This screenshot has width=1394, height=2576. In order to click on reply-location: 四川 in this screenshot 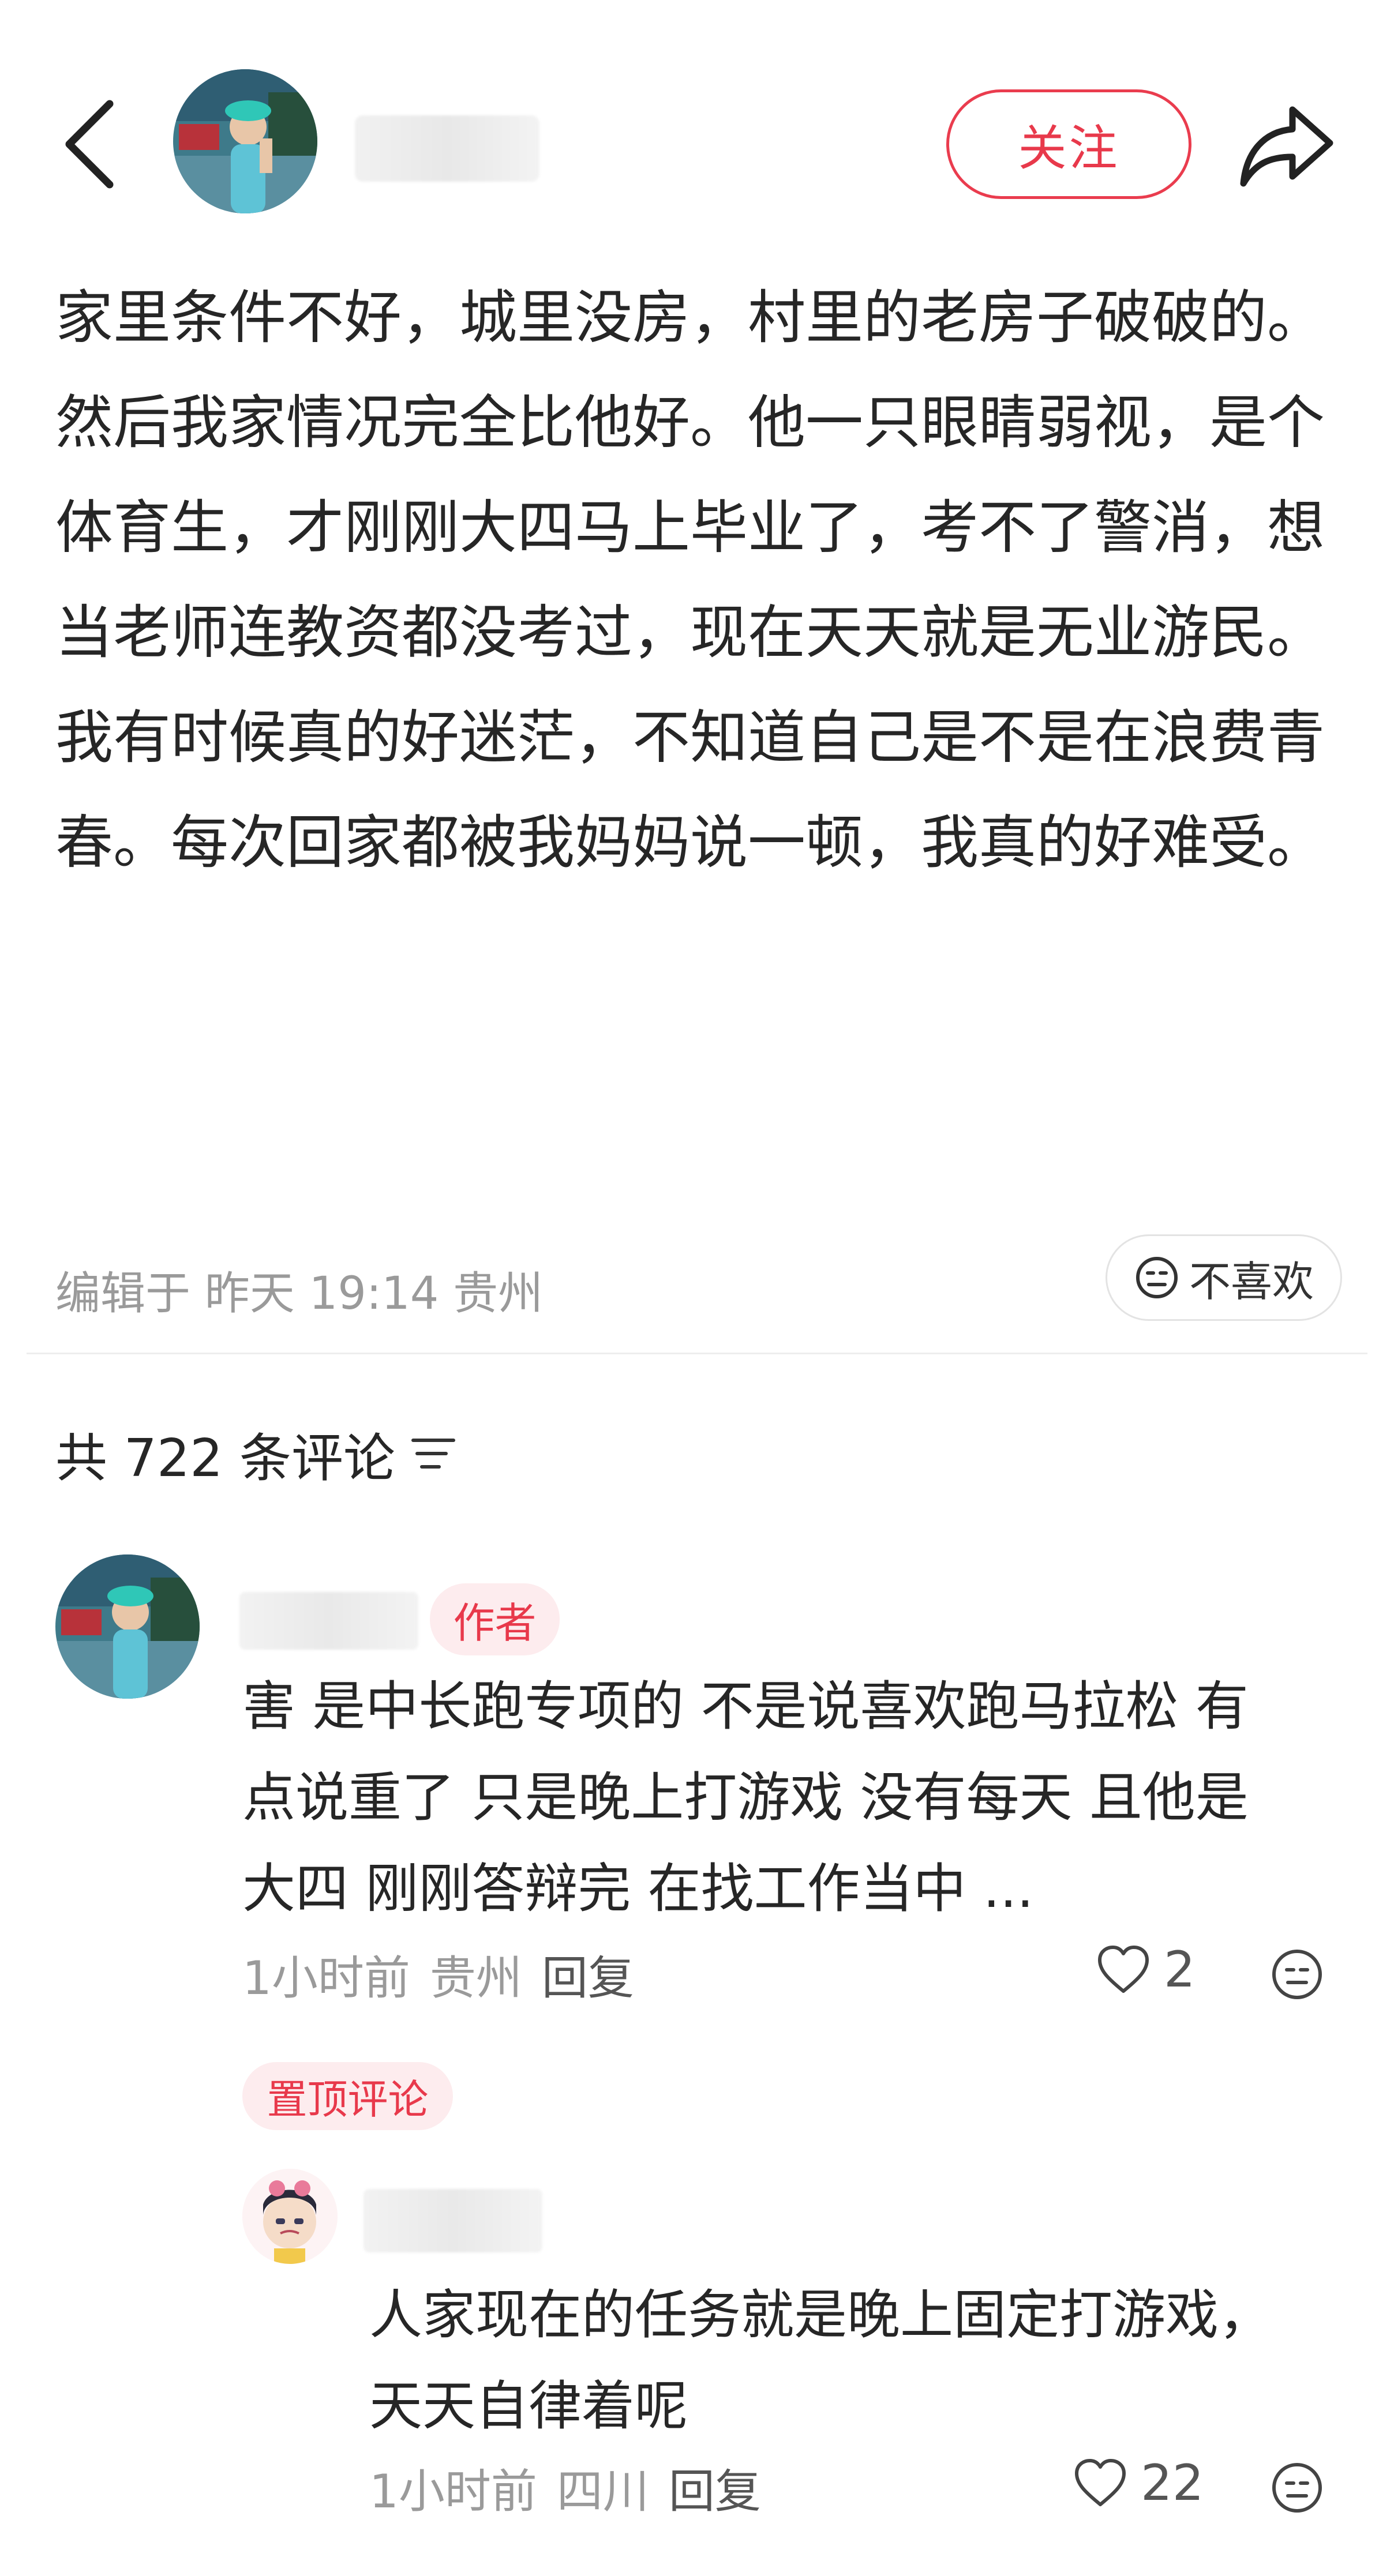, I will do `click(602, 2491)`.